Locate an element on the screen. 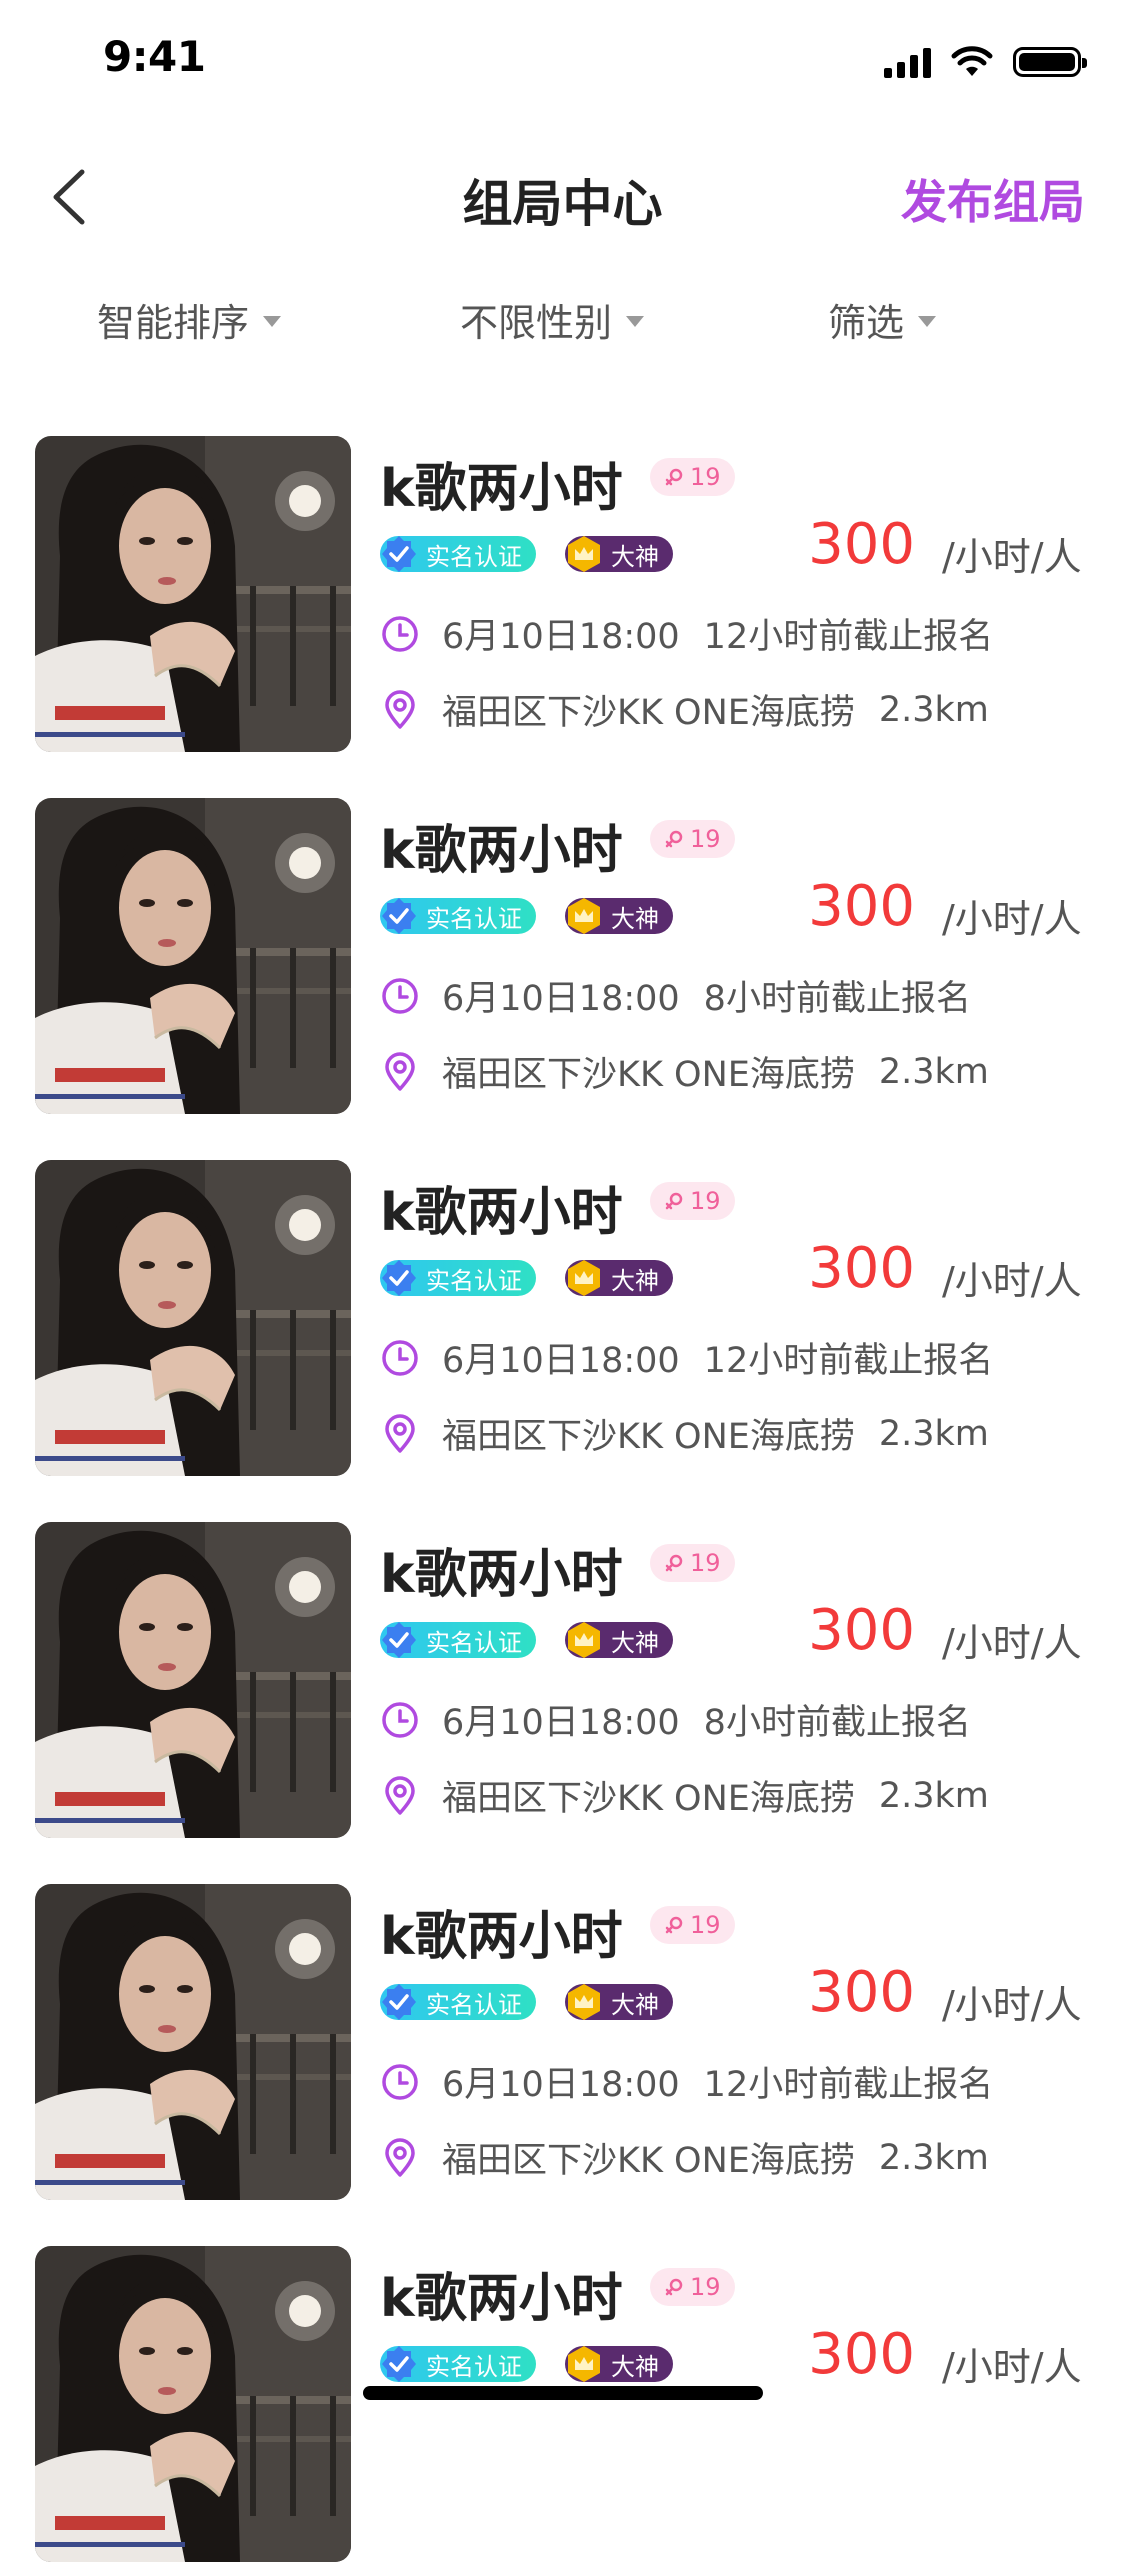 The width and height of the screenshot is (1125, 2576). gender-filter: 不限性别 is located at coordinates (552, 319).